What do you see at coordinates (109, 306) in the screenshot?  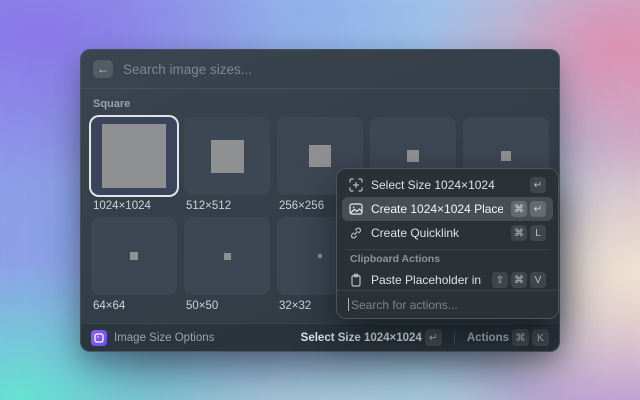 I see `size-label: 64×64` at bounding box center [109, 306].